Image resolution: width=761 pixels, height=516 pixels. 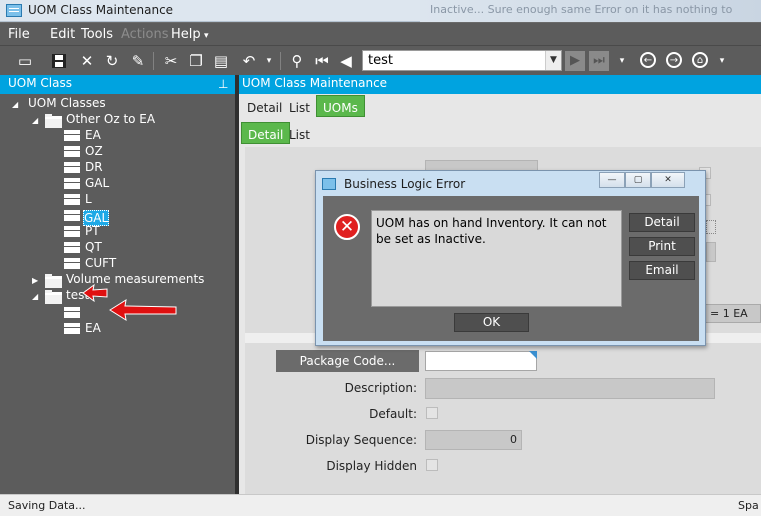 I want to click on tab-uoms: UOMs, so click(x=340, y=106).